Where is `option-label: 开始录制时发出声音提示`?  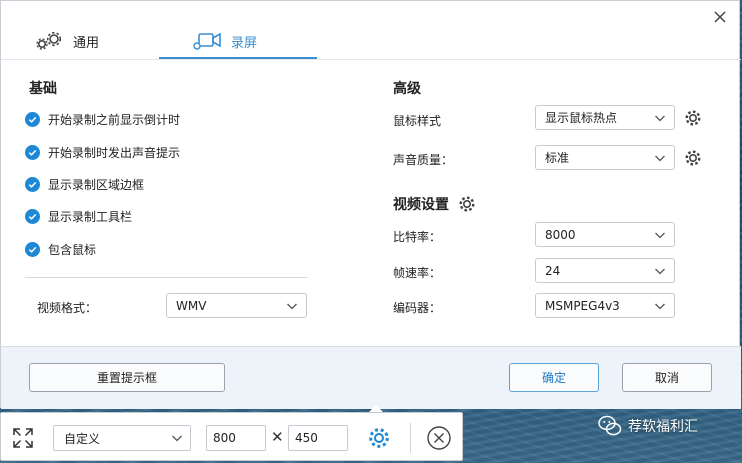
option-label: 开始录制时发出声音提示 is located at coordinates (114, 153).